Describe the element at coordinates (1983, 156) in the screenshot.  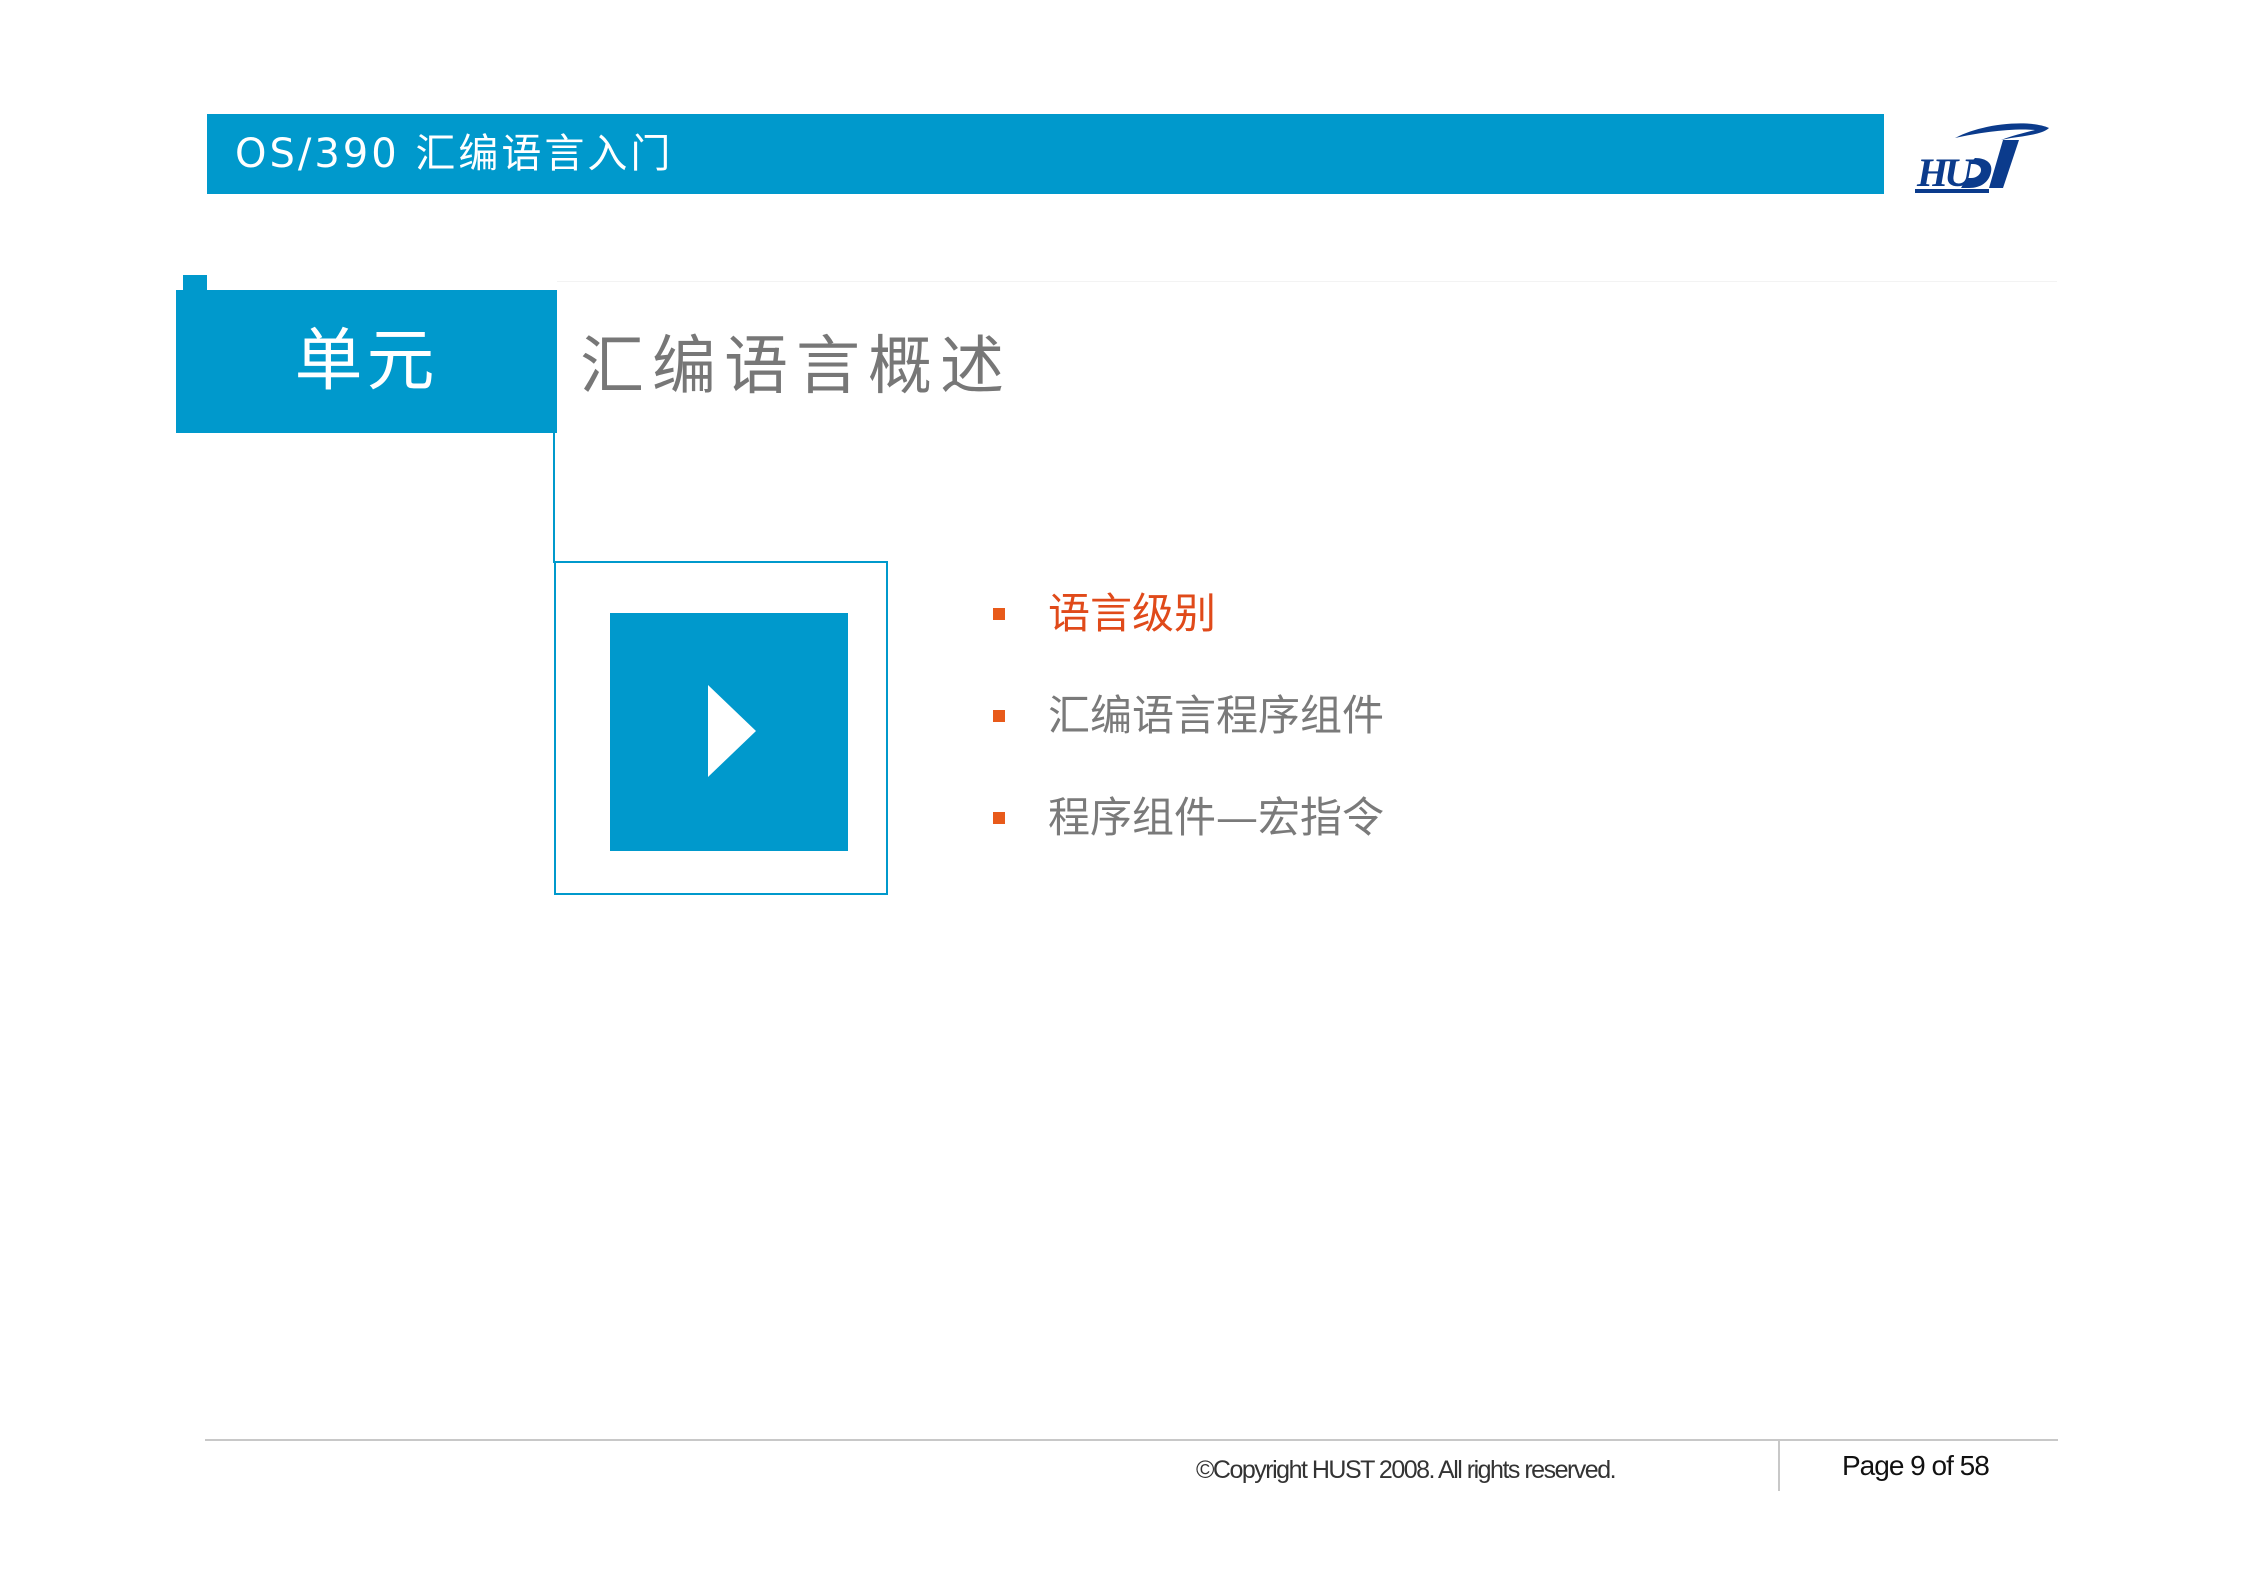
I see `hust-logo: HU` at that location.